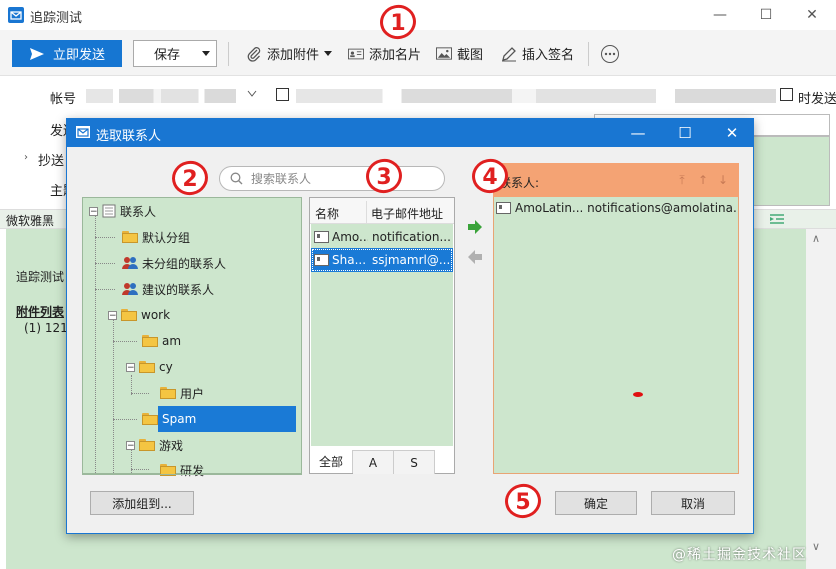 This screenshot has height=569, width=836. I want to click on app-icon, so click(16, 15).